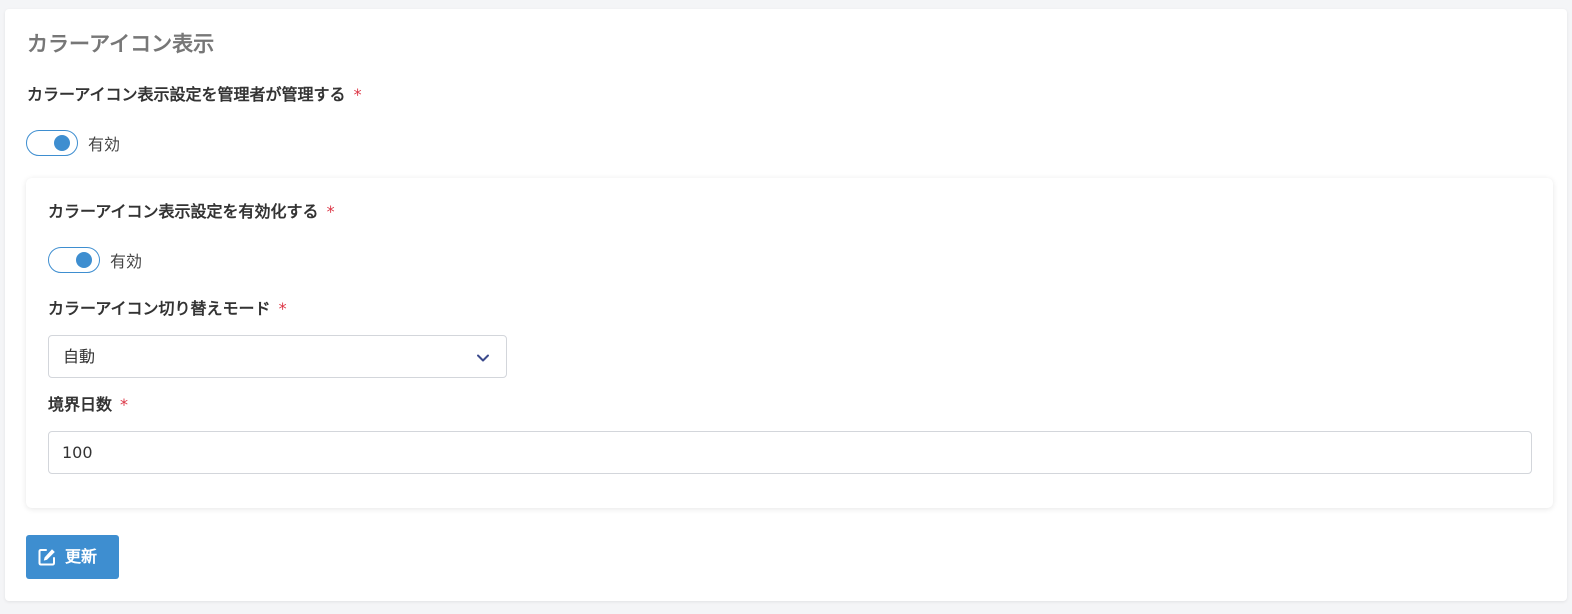 The width and height of the screenshot is (1572, 614). Describe the element at coordinates (46, 557) in the screenshot. I see `edit-icon` at that location.